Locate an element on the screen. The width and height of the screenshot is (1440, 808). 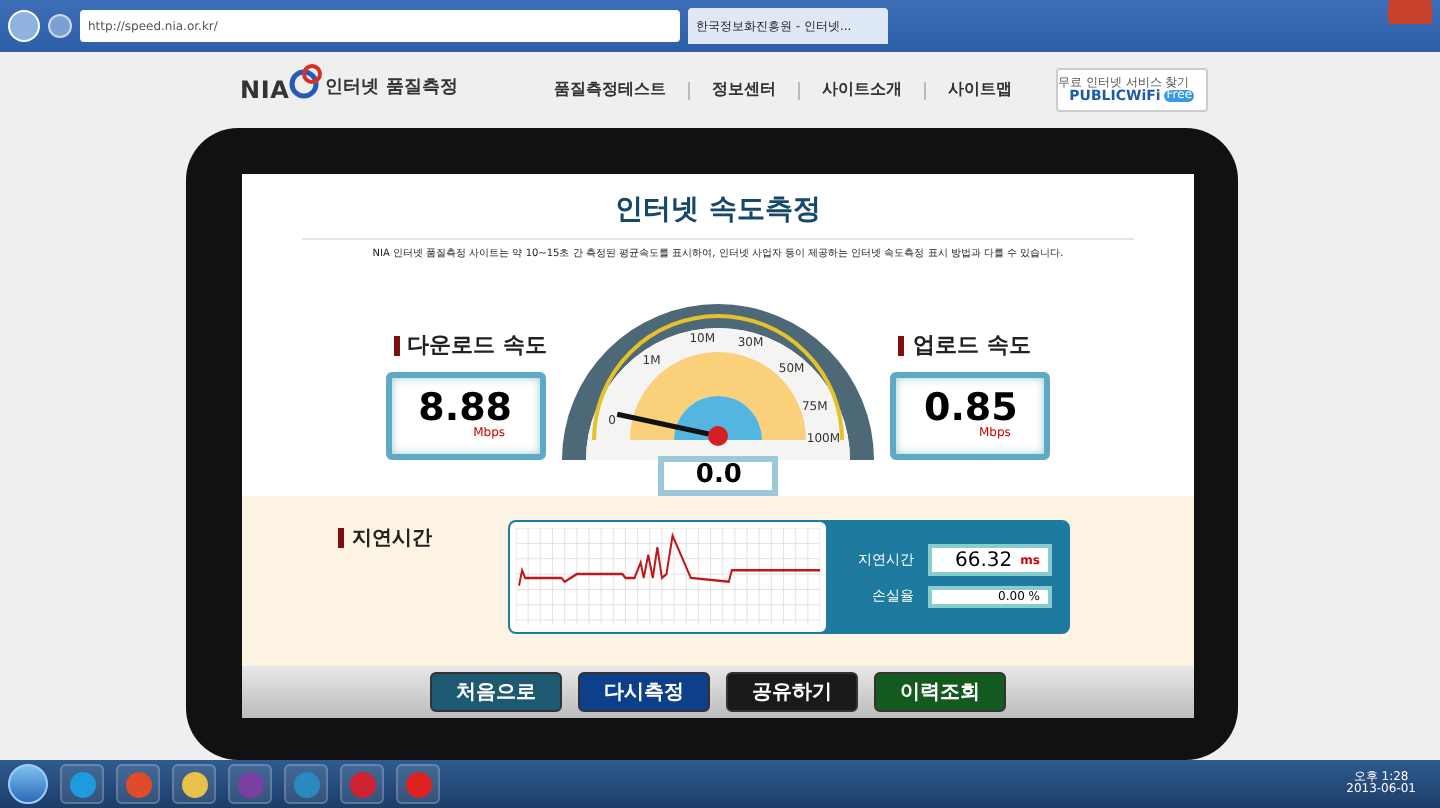
stat-value: 66.32 is located at coordinates (984, 561).